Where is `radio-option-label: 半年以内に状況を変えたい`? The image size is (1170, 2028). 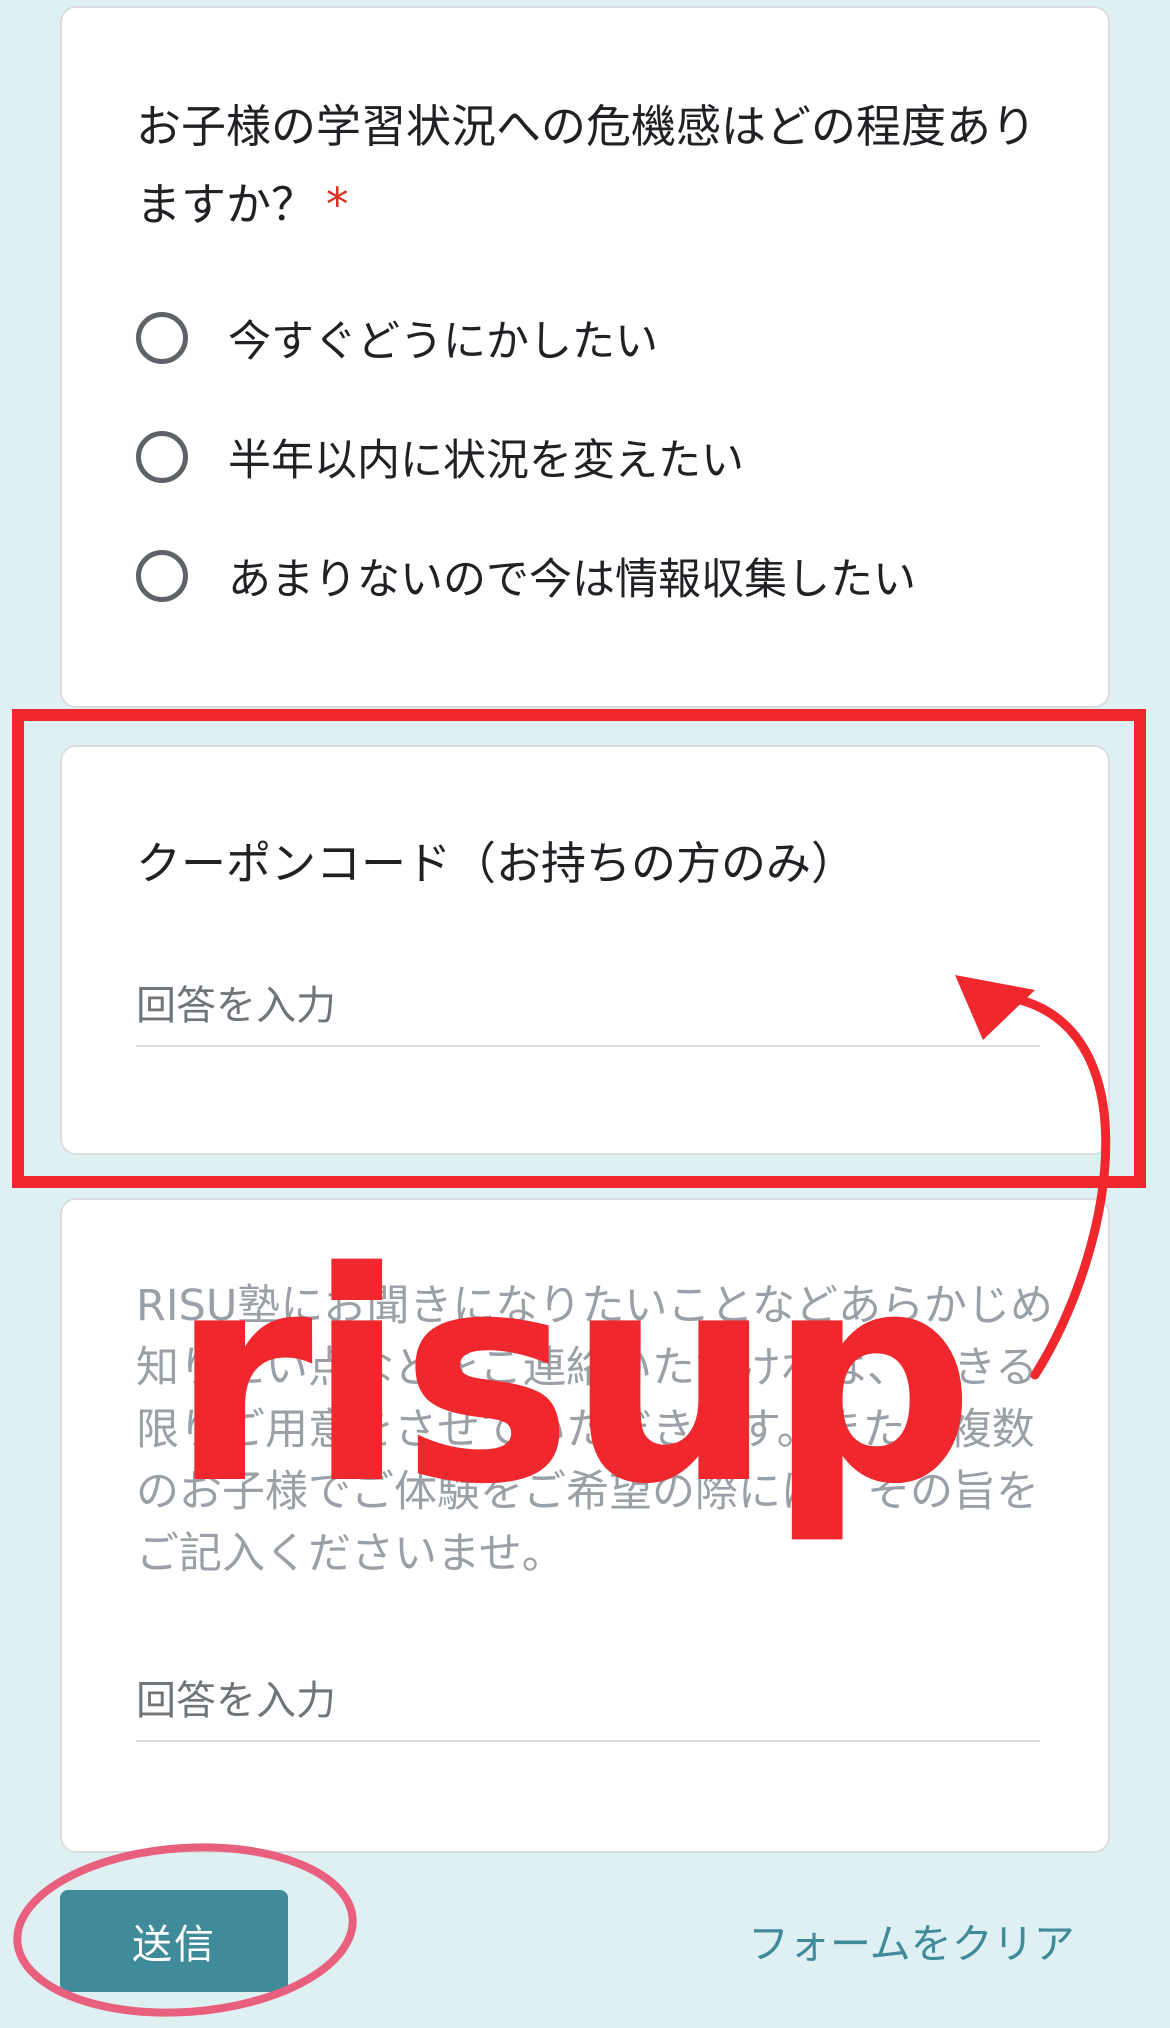
radio-option-label: 半年以内に状況を変えたい is located at coordinates (486, 461).